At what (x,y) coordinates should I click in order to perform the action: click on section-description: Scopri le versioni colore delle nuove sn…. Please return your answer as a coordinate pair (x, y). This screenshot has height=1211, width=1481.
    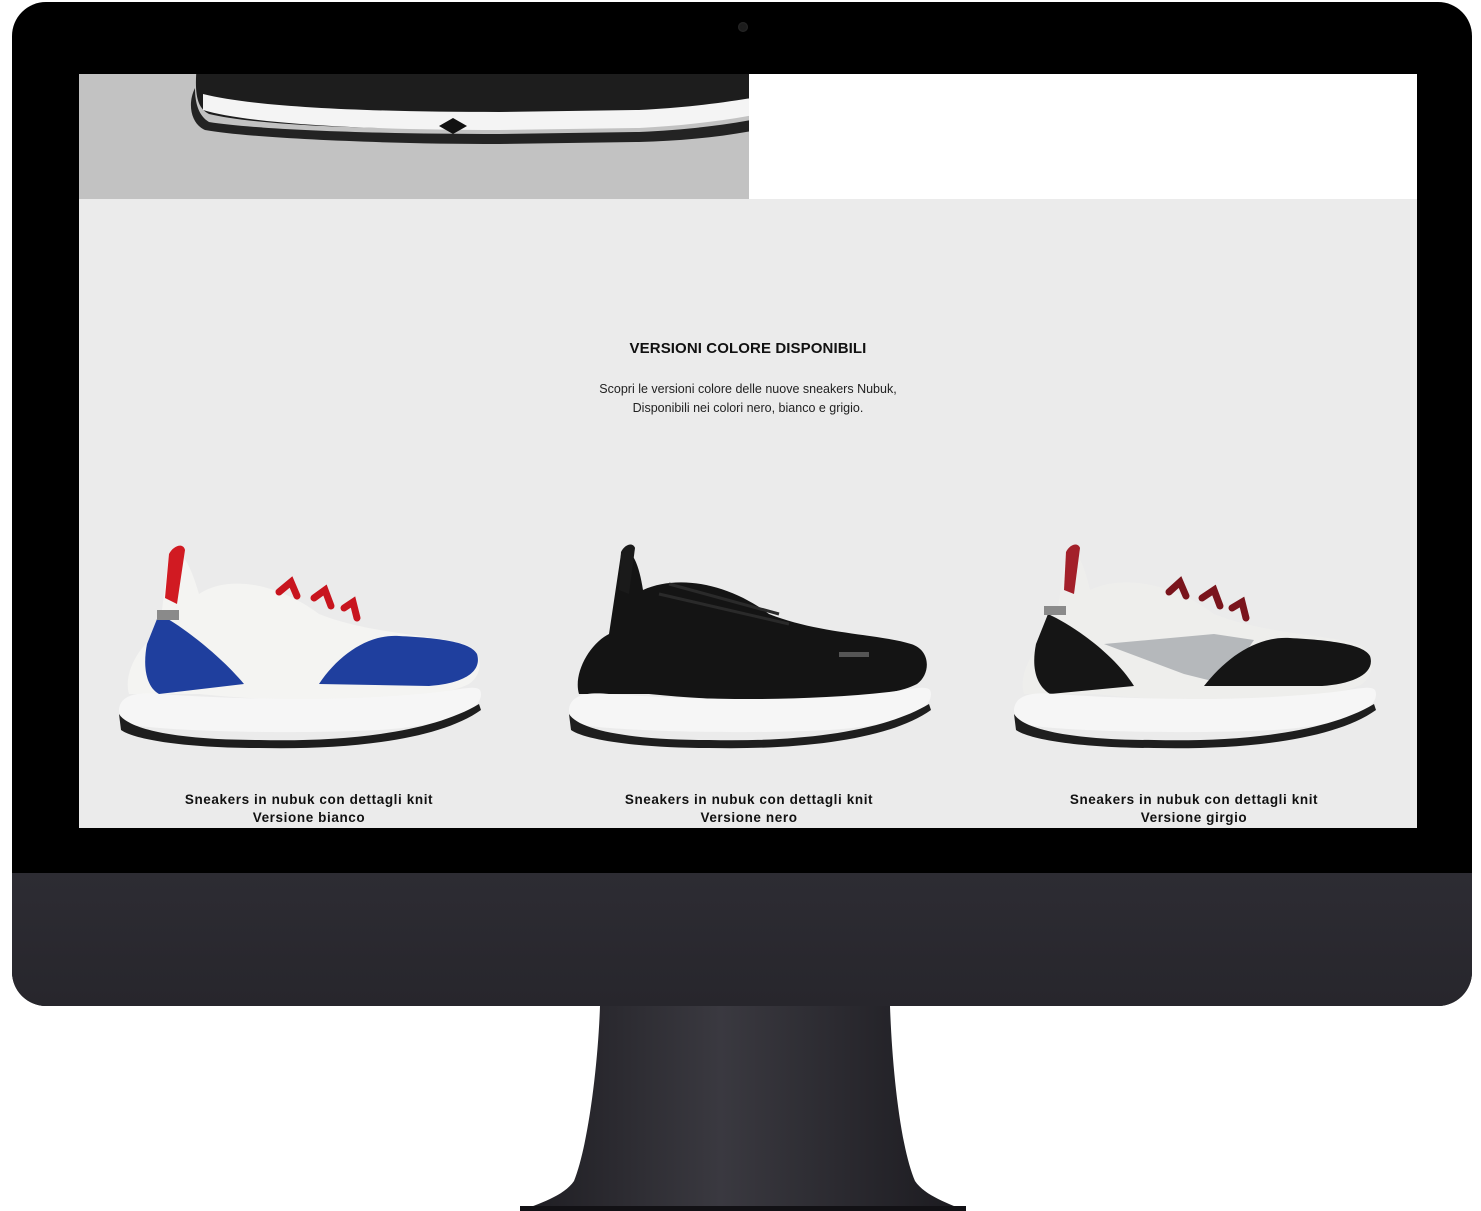
    Looking at the image, I should click on (748, 399).